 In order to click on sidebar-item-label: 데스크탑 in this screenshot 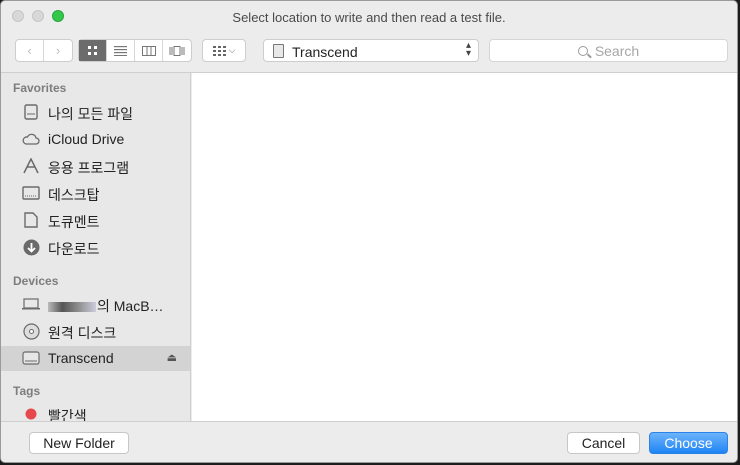, I will do `click(74, 195)`.